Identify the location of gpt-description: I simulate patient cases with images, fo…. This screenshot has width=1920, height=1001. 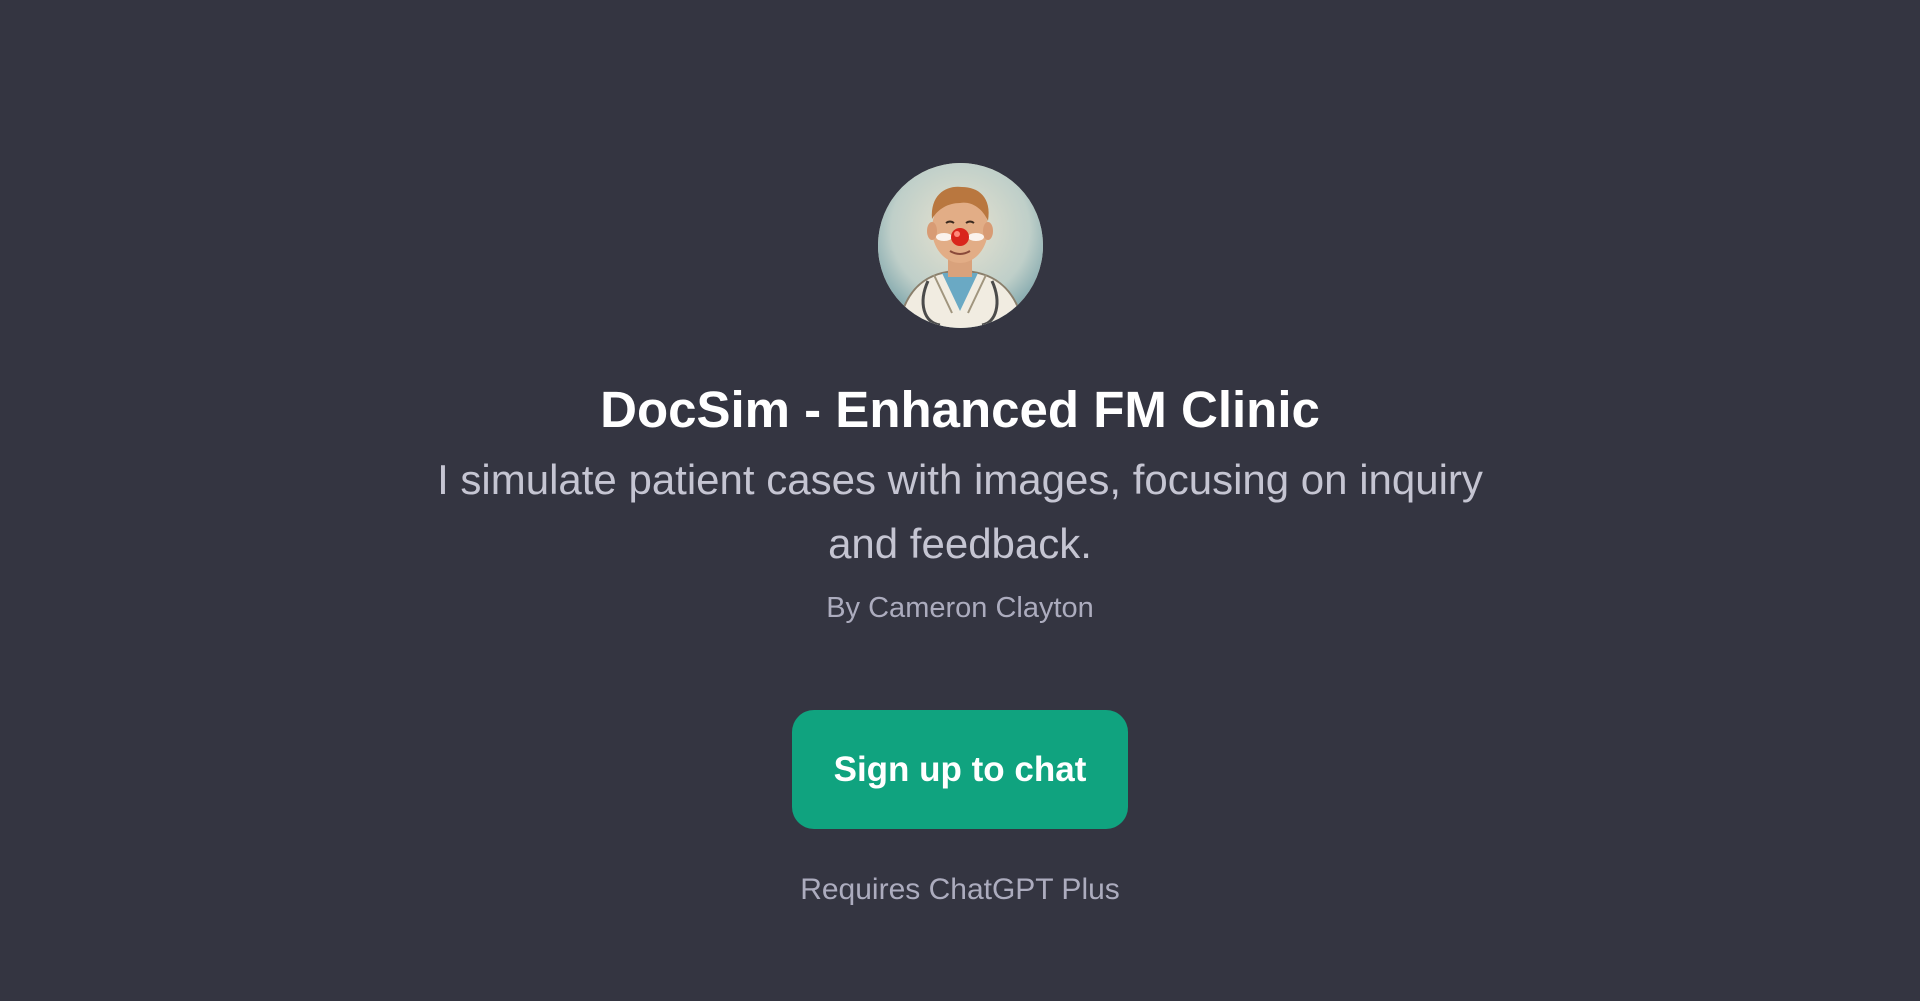
(960, 511).